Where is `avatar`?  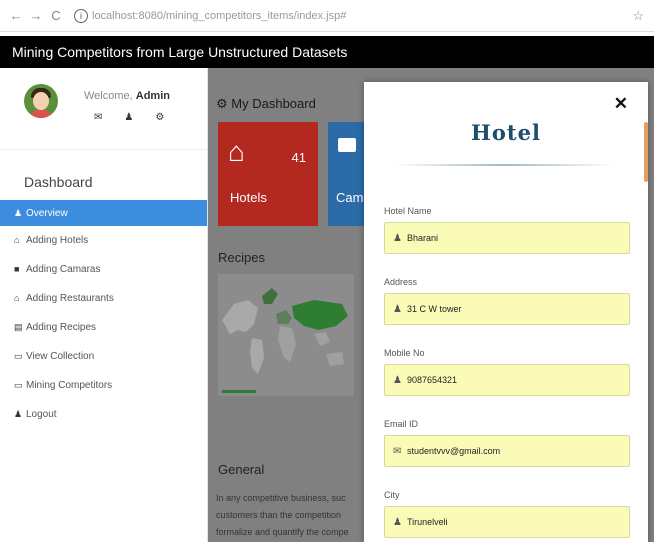
avatar is located at coordinates (41, 101).